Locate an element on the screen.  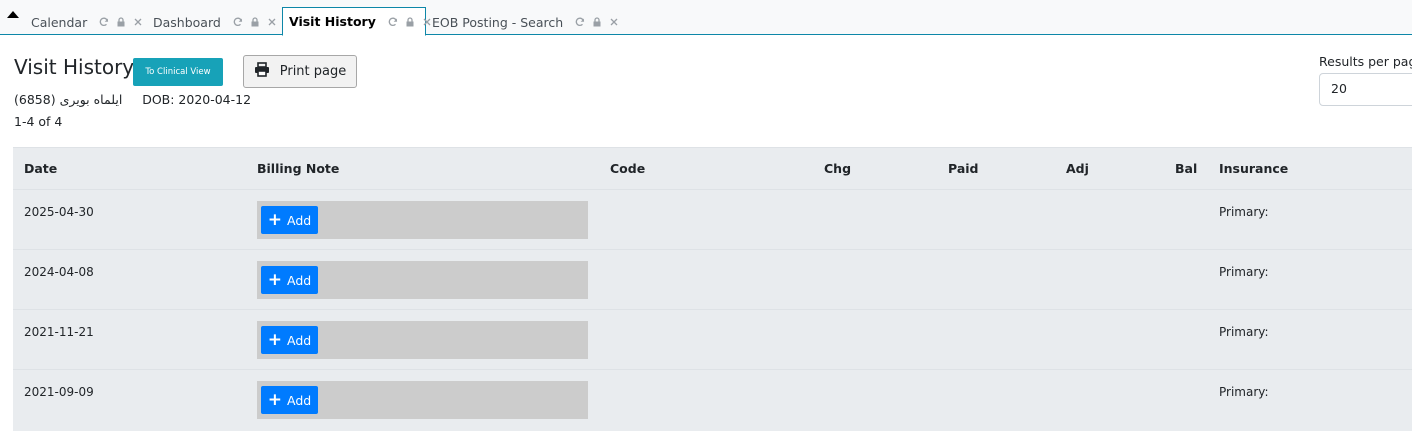
column-header-code: Code is located at coordinates (628, 168).